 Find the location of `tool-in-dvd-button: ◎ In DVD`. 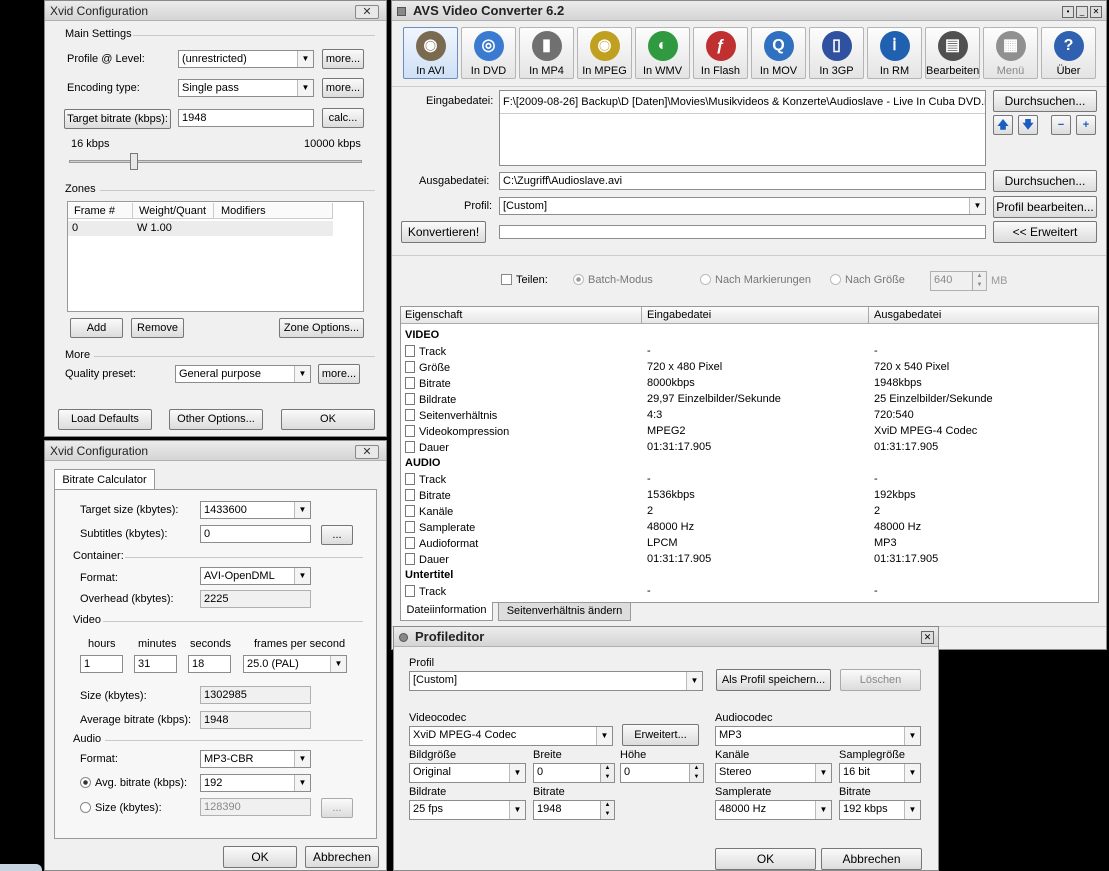

tool-in-dvd-button: ◎ In DVD is located at coordinates (488, 53).